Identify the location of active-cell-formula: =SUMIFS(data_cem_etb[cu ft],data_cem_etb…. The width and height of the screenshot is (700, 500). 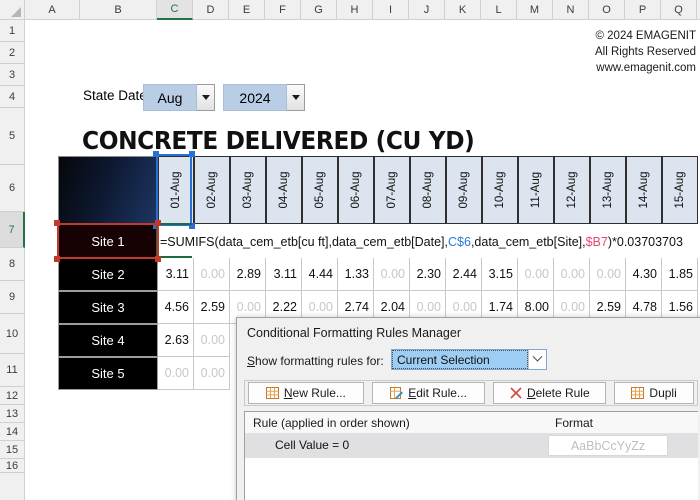
(429, 241).